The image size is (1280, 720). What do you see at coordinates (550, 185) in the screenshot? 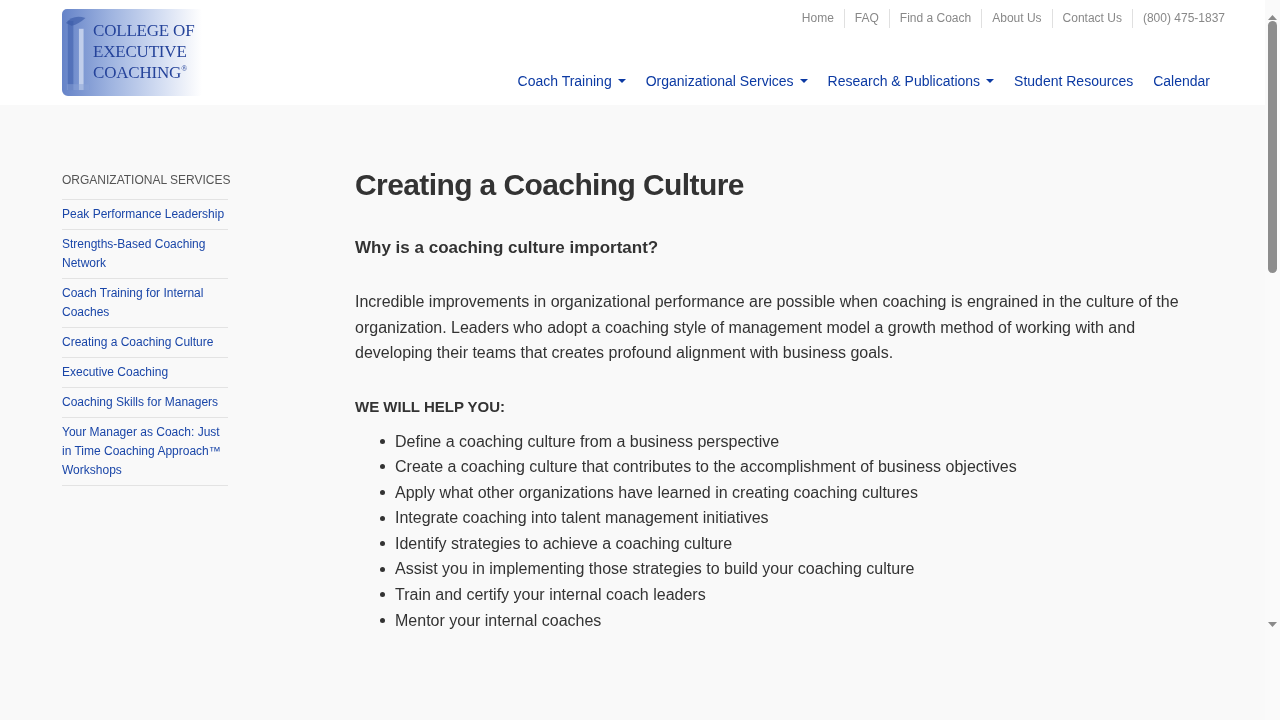
I see `page-title: Creating a Coaching Culture` at bounding box center [550, 185].